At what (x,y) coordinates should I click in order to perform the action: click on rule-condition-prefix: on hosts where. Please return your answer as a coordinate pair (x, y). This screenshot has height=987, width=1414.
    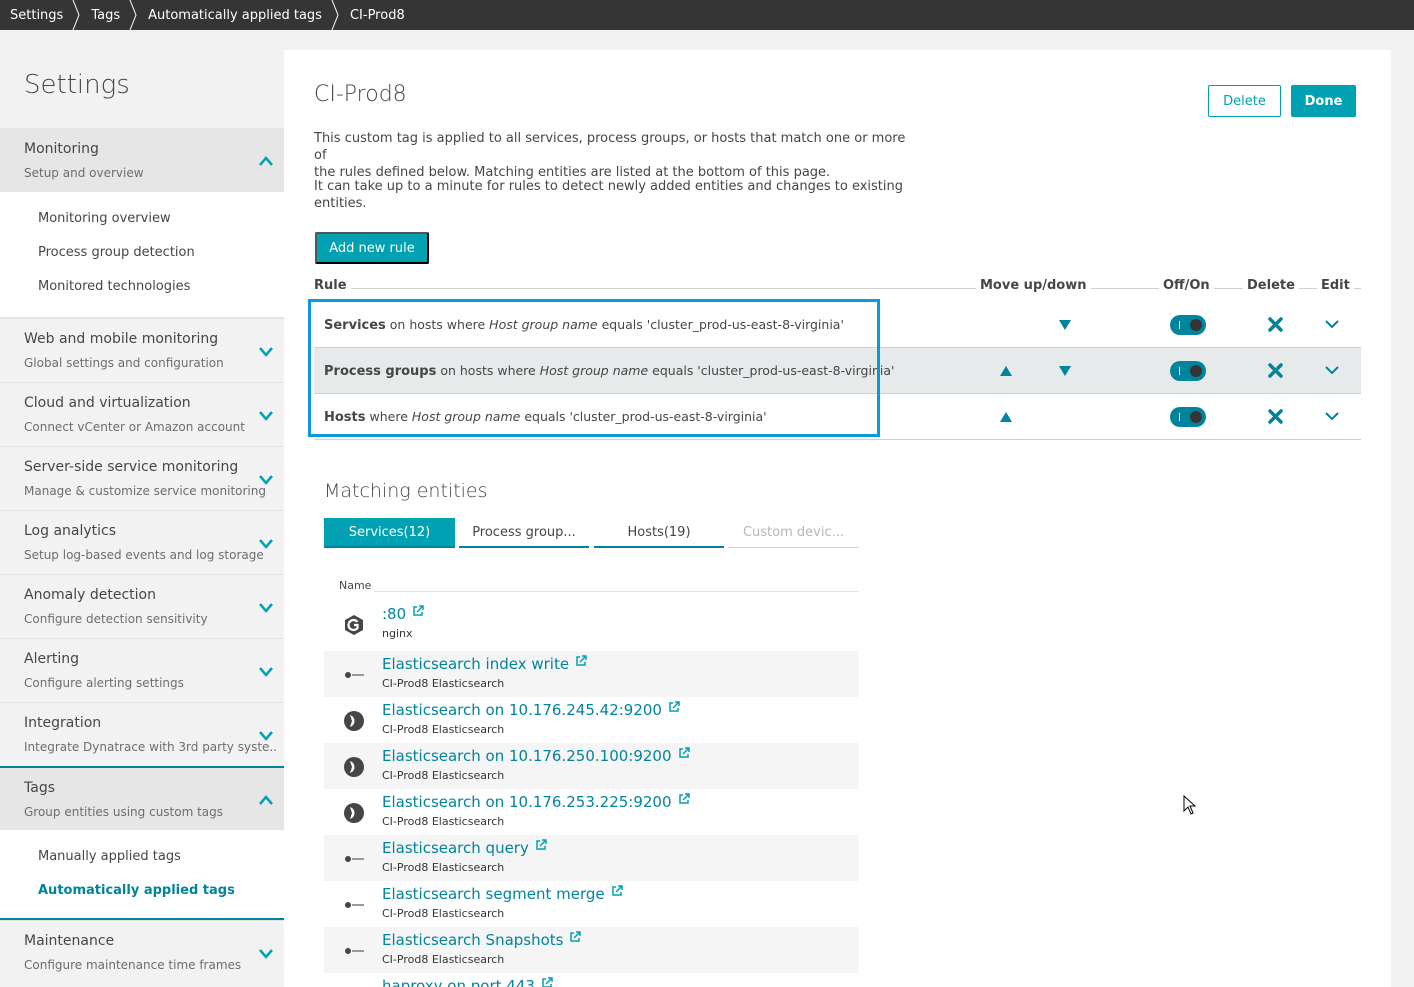
    Looking at the image, I should click on (437, 324).